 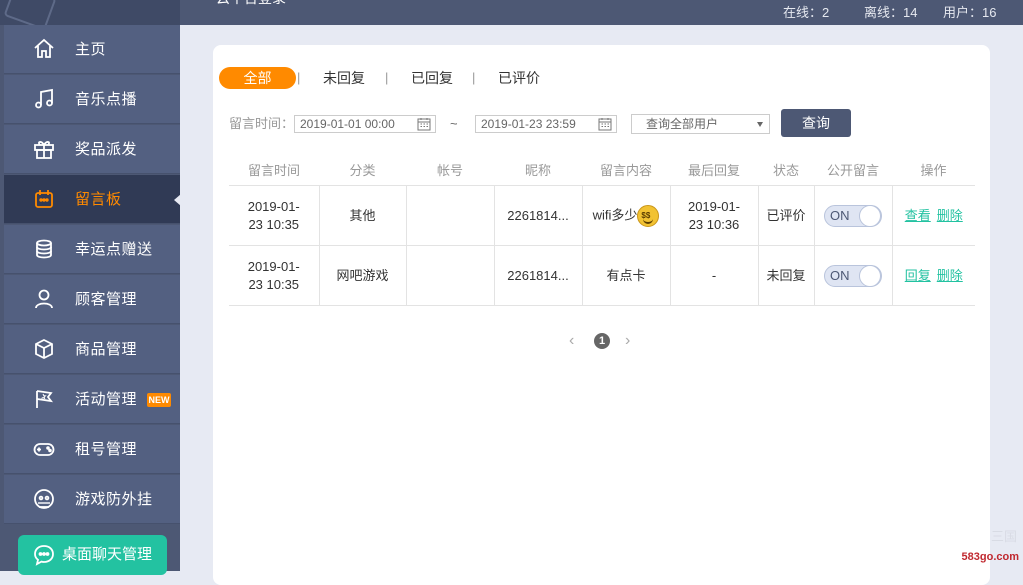 What do you see at coordinates (44, 349) in the screenshot?
I see `box-icon` at bounding box center [44, 349].